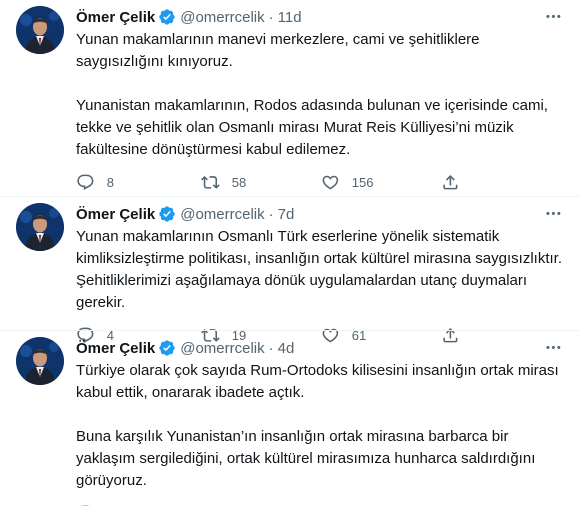  I want to click on tweet-header: Ömer Çelik @omerrcelik · 11d, so click(319, 17).